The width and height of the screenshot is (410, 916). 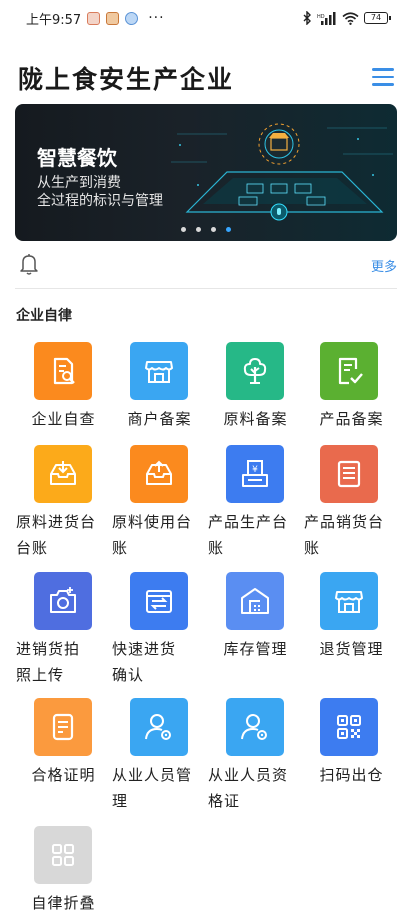 What do you see at coordinates (350, 18) in the screenshot?
I see `wifi-icon` at bounding box center [350, 18].